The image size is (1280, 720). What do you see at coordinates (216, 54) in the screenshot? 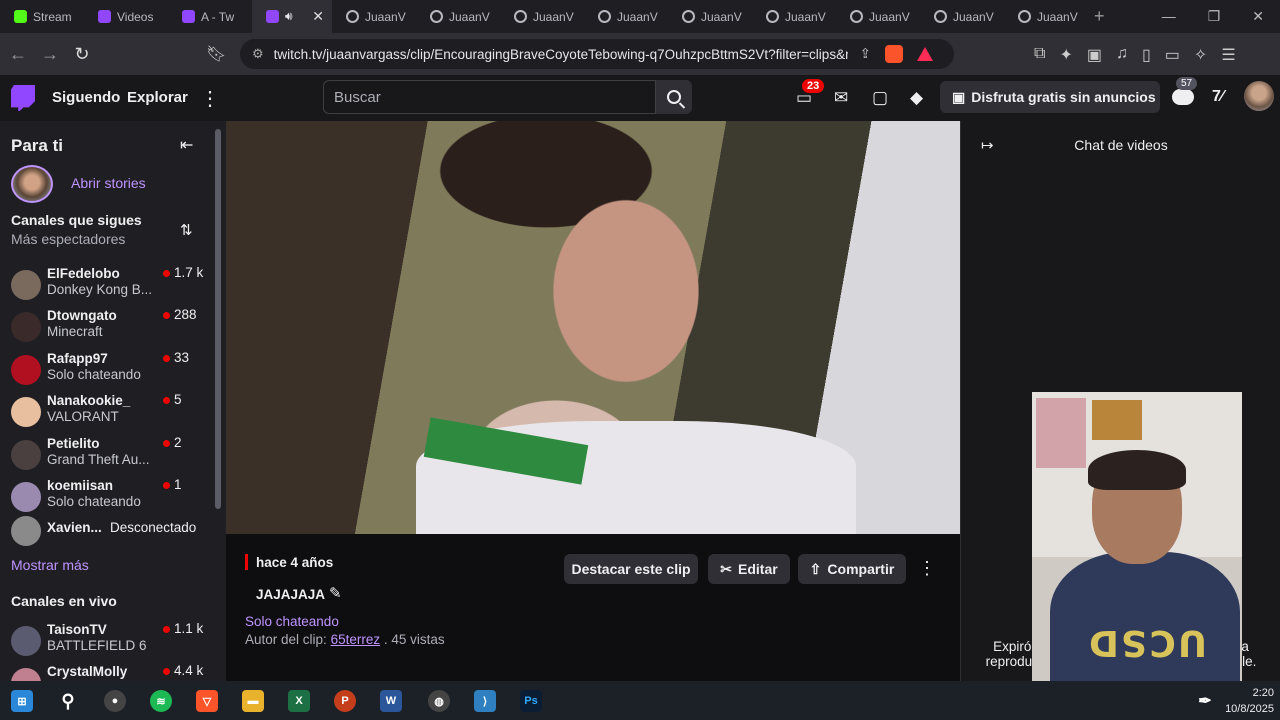
I see `bookmark-icon: 🔖︎` at bounding box center [216, 54].